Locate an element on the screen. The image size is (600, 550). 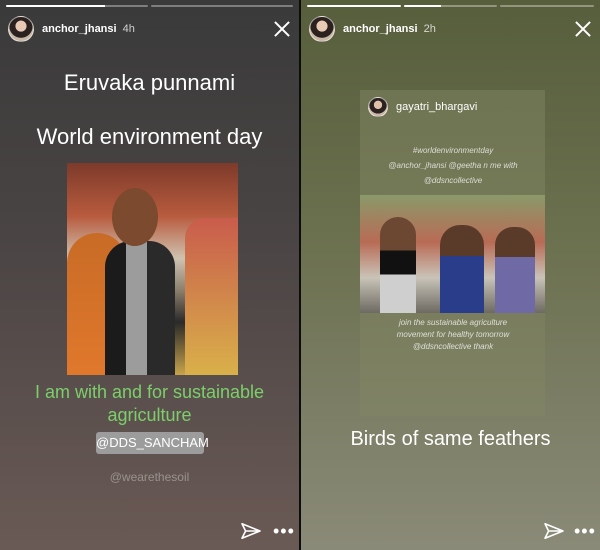
mention-tag: @DDS_SANCHAM is located at coordinates (152, 443).